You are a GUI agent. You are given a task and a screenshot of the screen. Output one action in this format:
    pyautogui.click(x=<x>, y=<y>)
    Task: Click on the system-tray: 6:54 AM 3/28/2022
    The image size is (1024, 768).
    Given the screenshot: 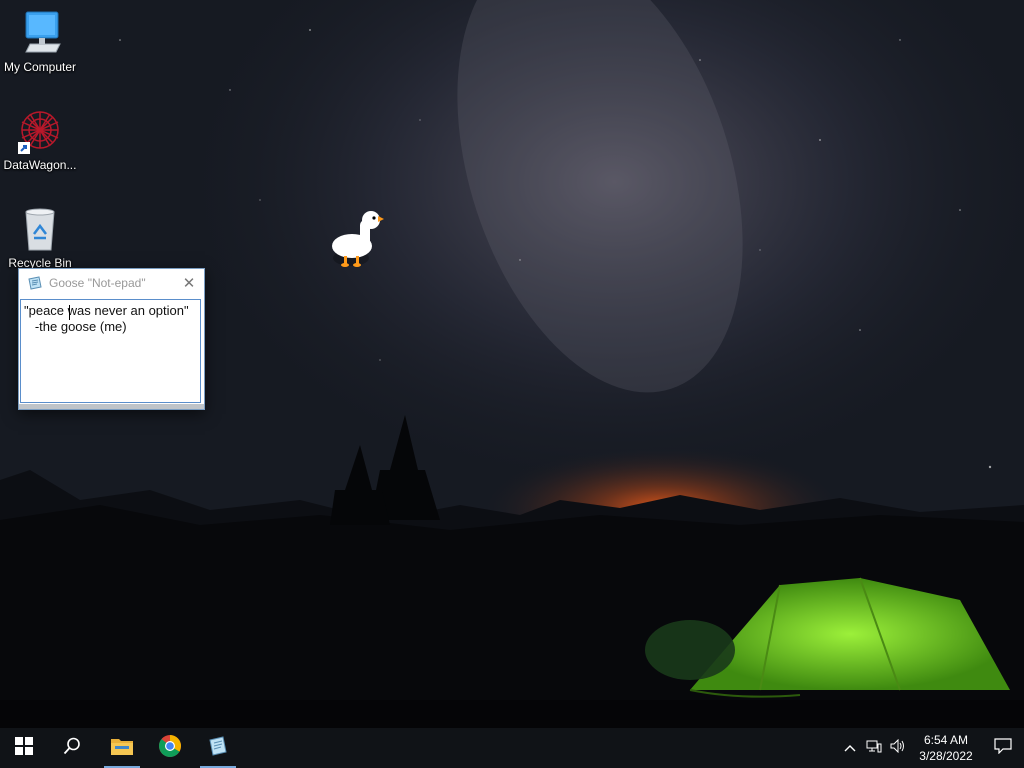 What is the action you would take?
    pyautogui.click(x=931, y=748)
    